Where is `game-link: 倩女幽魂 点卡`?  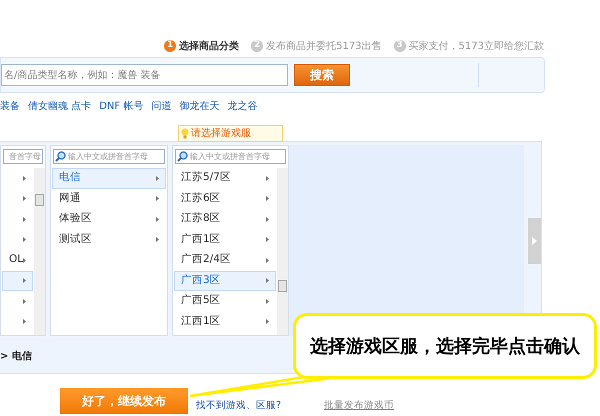 game-link: 倩女幽魂 点卡 is located at coordinates (60, 106).